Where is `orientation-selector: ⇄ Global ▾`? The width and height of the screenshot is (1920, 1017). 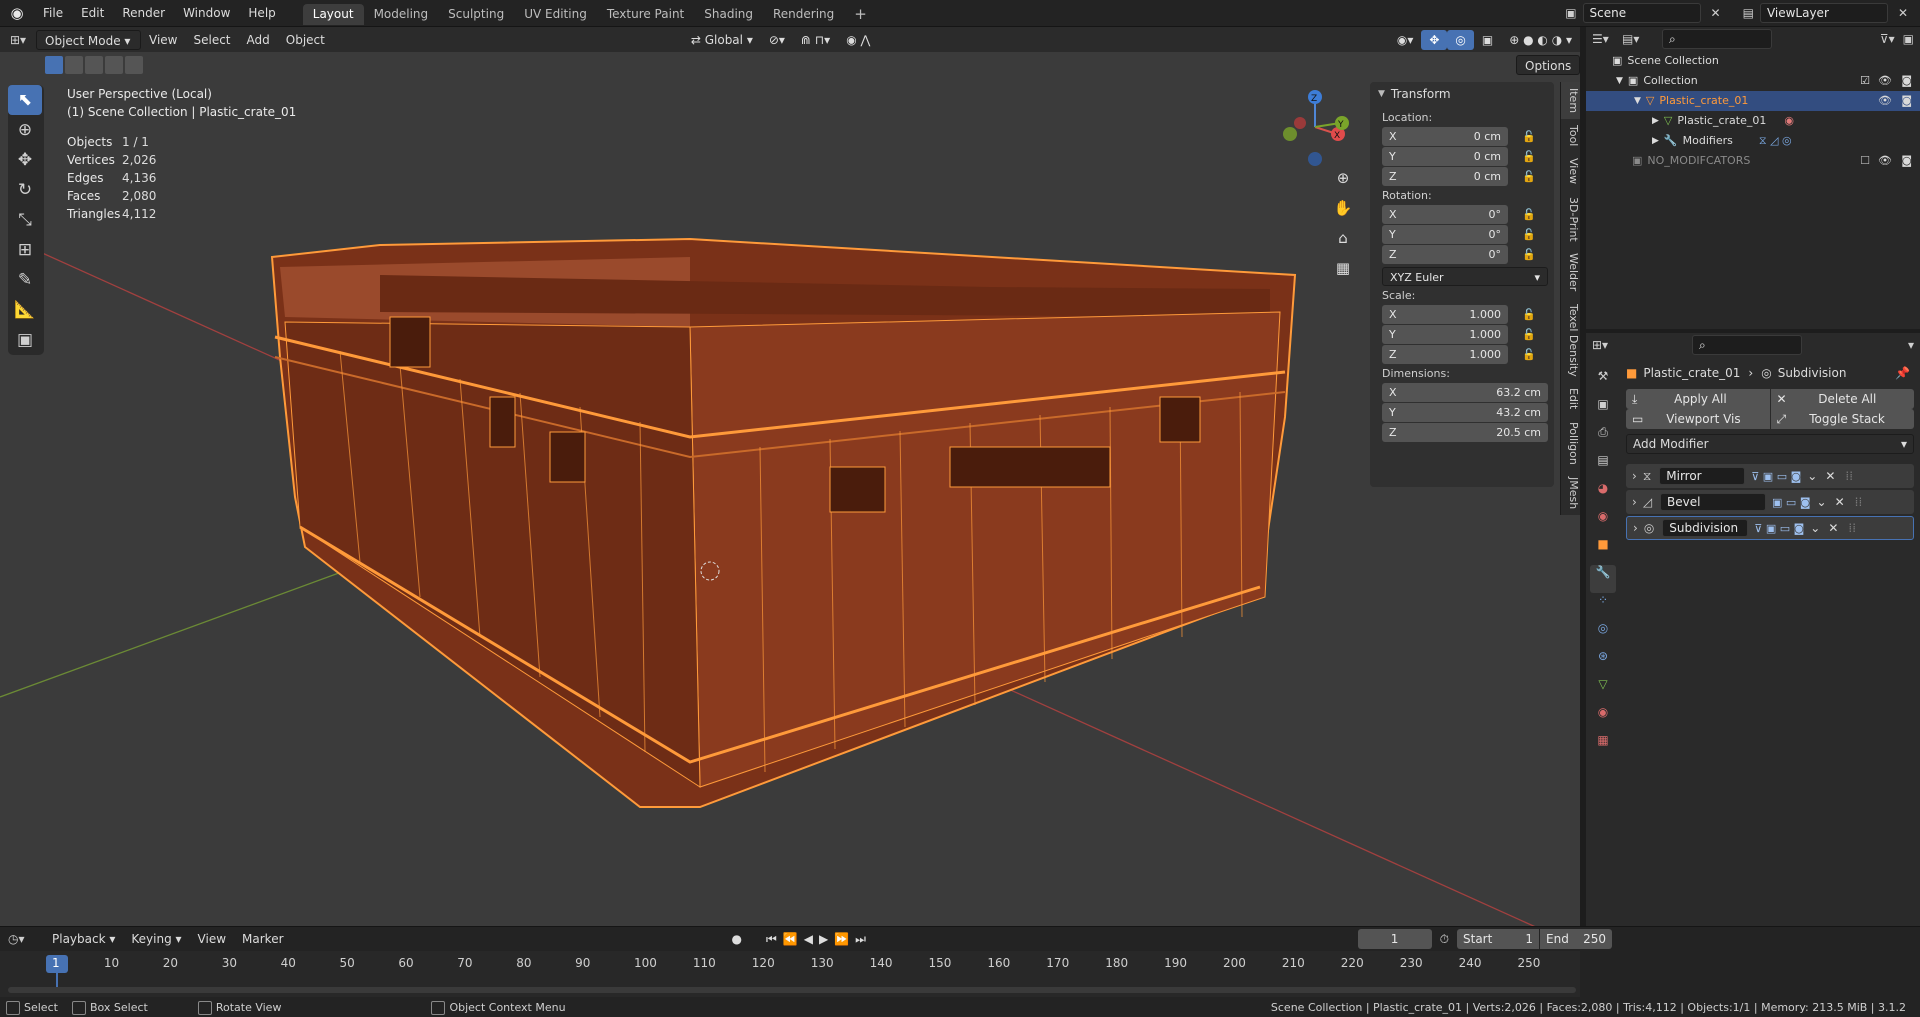 orientation-selector: ⇄ Global ▾ is located at coordinates (722, 40).